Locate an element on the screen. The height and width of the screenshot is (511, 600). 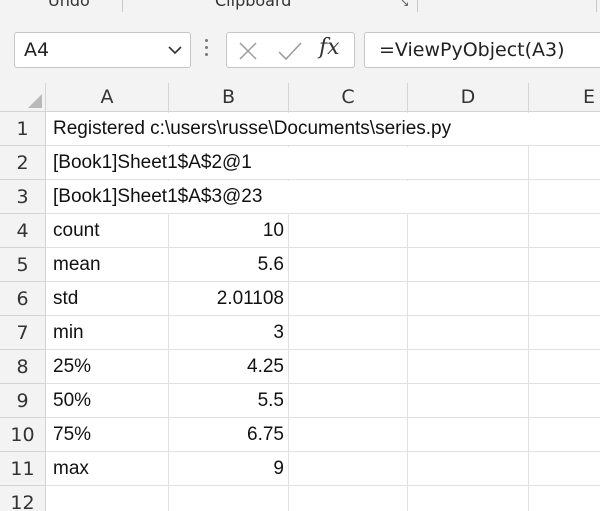
cell-a6: std is located at coordinates (65, 299).